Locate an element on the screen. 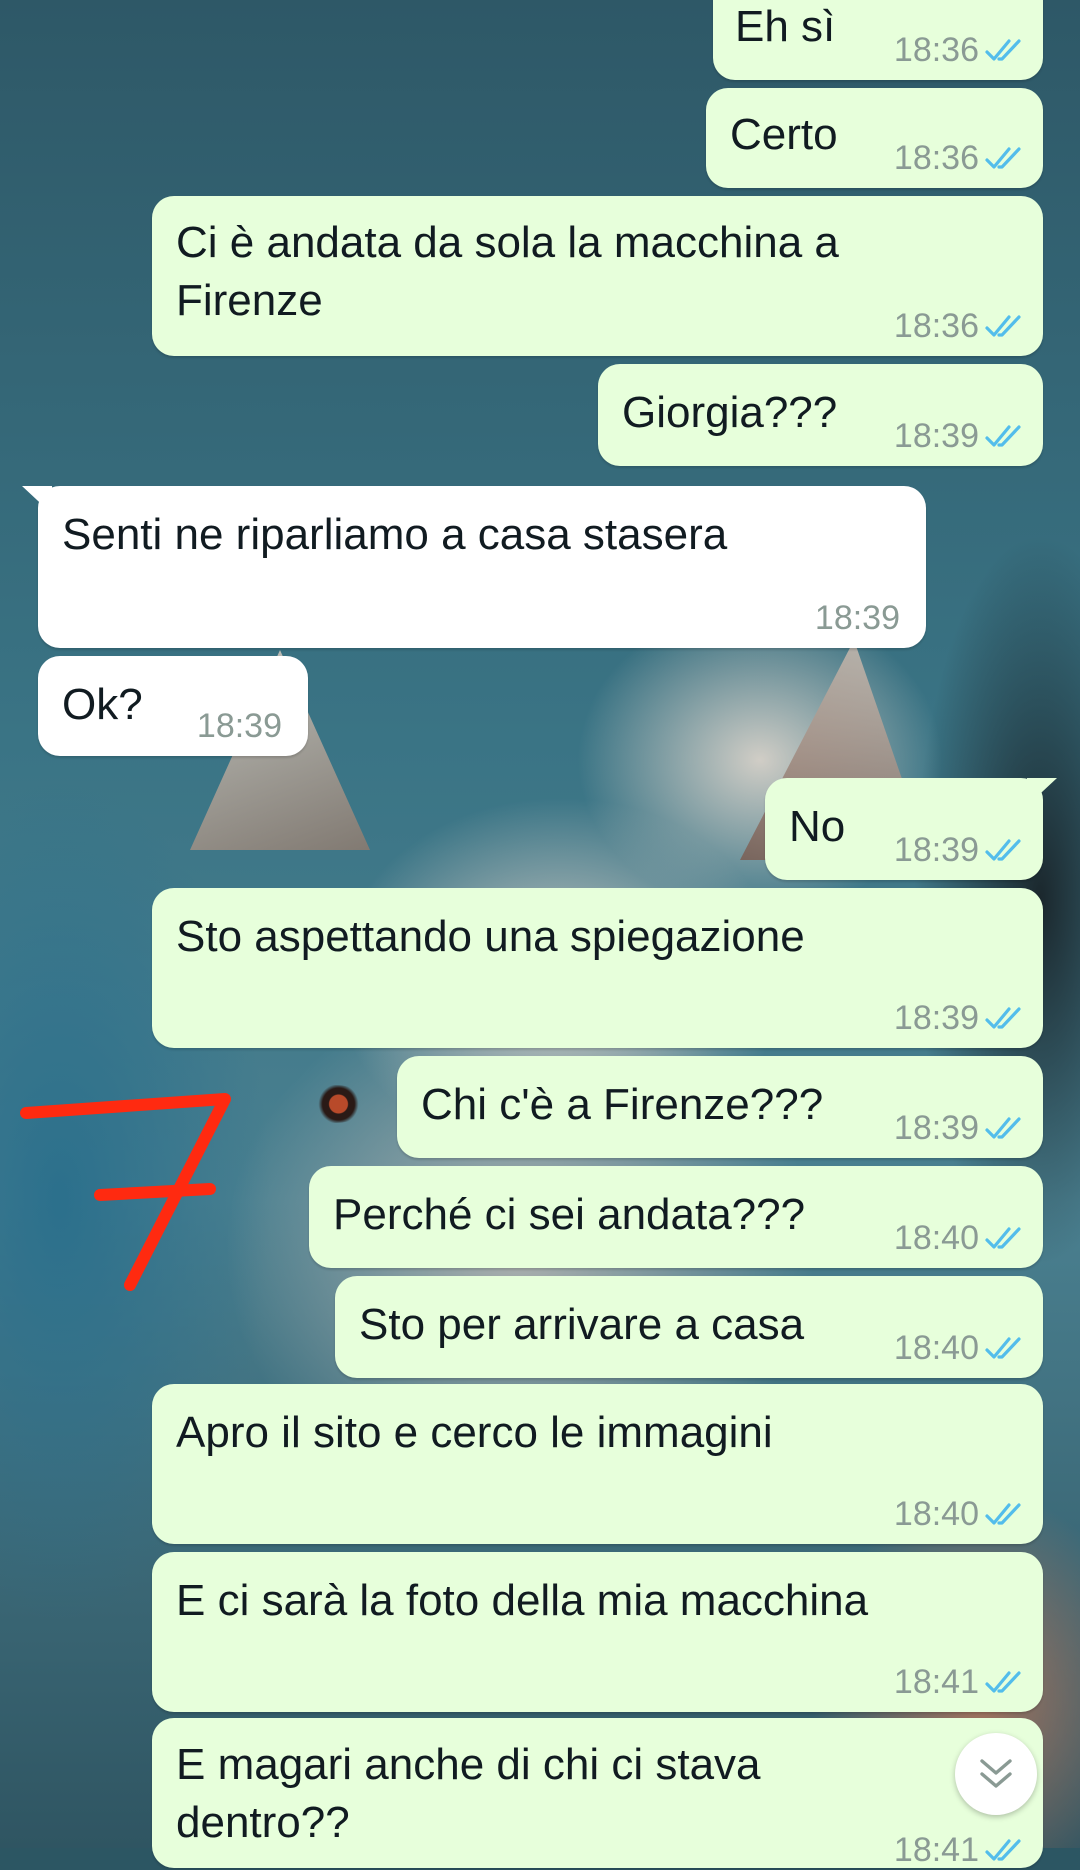 This screenshot has height=1870, width=1080. message-text: Senti ne riparliamo a casa stasera is located at coordinates (395, 534).